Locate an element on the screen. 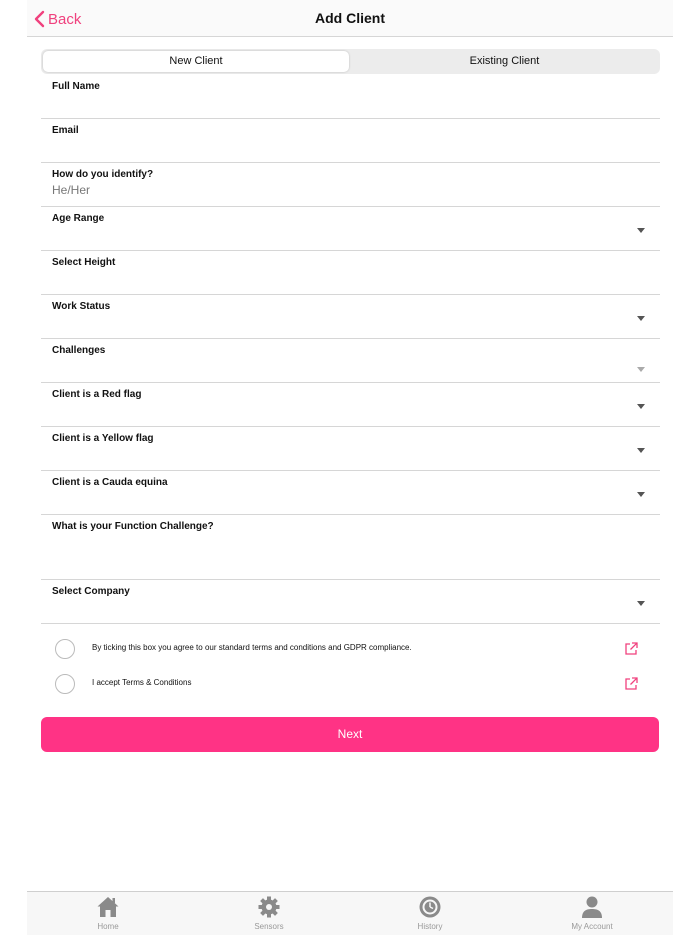 The height and width of the screenshot is (935, 700). tab-my-account: My Account is located at coordinates (592, 913).